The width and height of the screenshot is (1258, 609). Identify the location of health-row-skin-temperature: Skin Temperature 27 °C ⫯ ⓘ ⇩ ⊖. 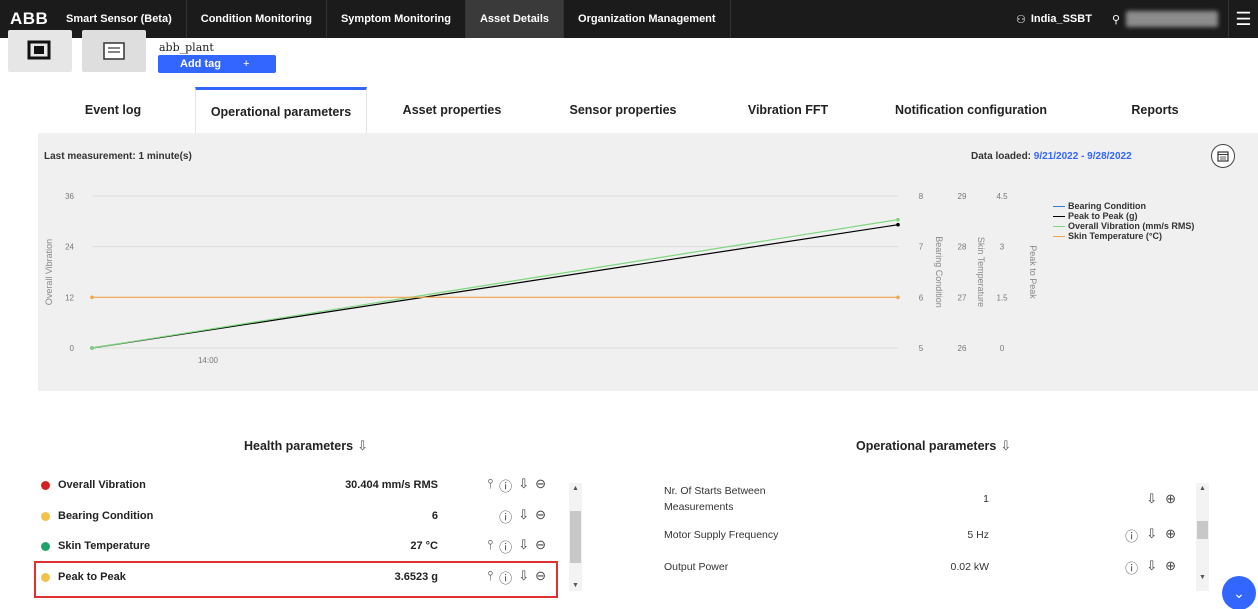
(295, 546).